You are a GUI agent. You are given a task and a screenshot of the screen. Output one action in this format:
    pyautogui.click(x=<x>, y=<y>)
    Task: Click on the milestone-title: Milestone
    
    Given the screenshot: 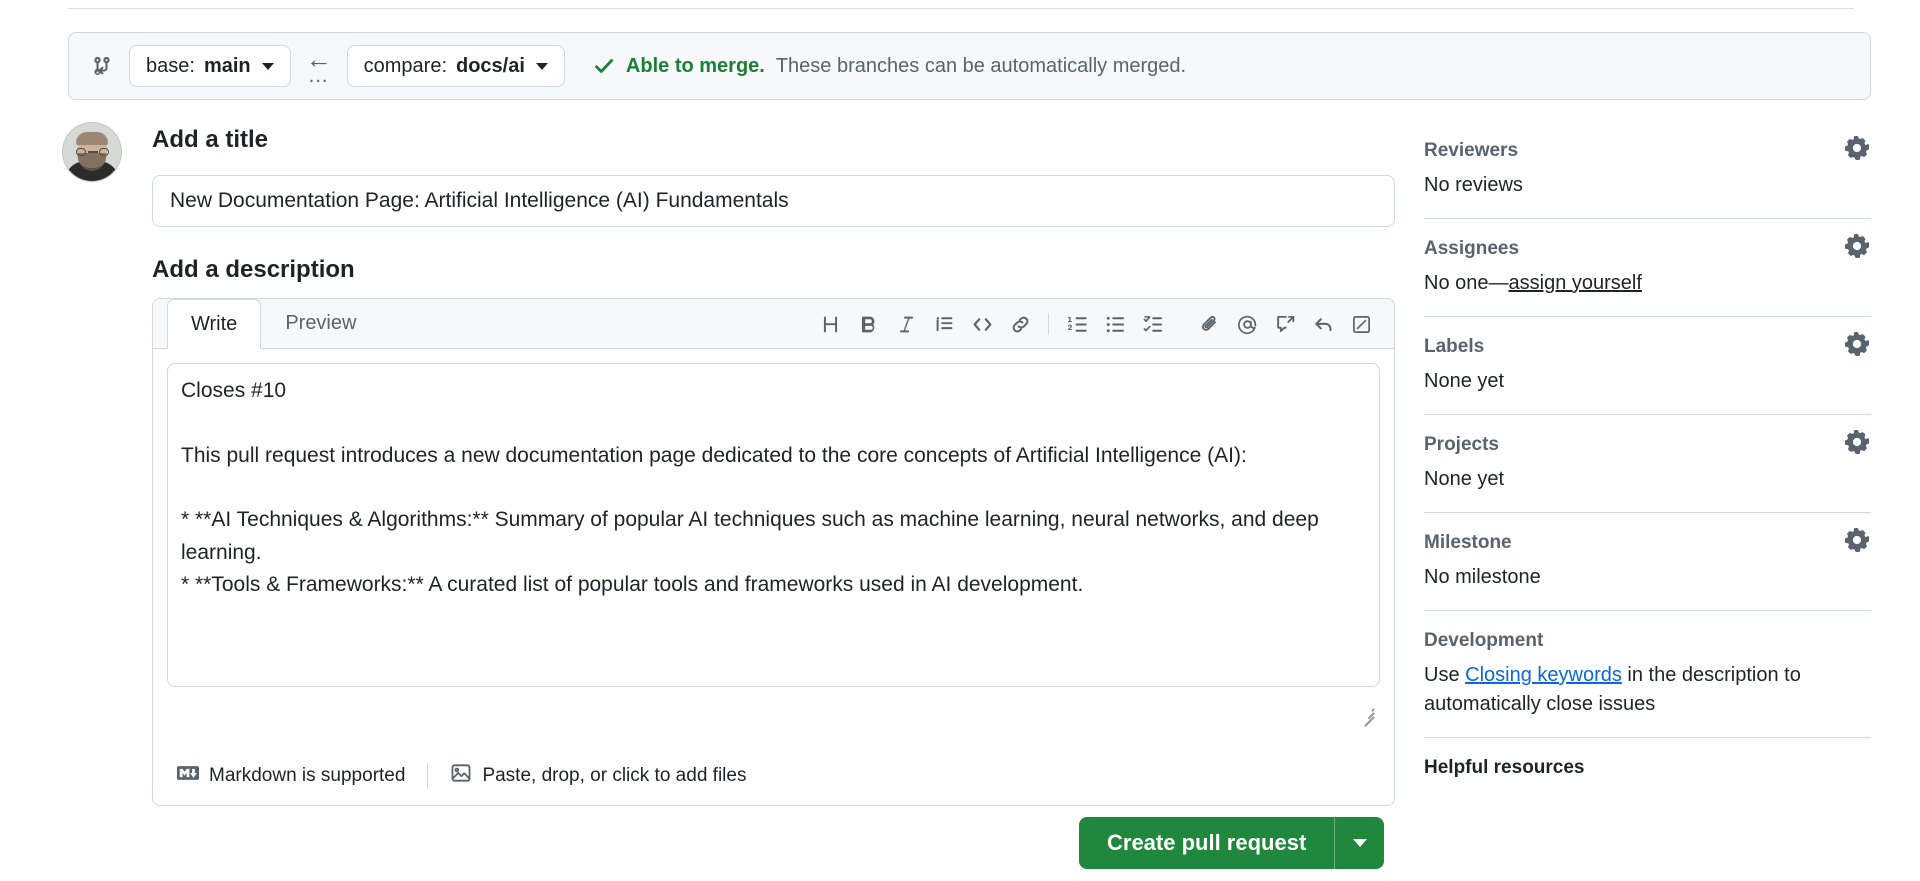 What is the action you would take?
    pyautogui.click(x=1468, y=542)
    